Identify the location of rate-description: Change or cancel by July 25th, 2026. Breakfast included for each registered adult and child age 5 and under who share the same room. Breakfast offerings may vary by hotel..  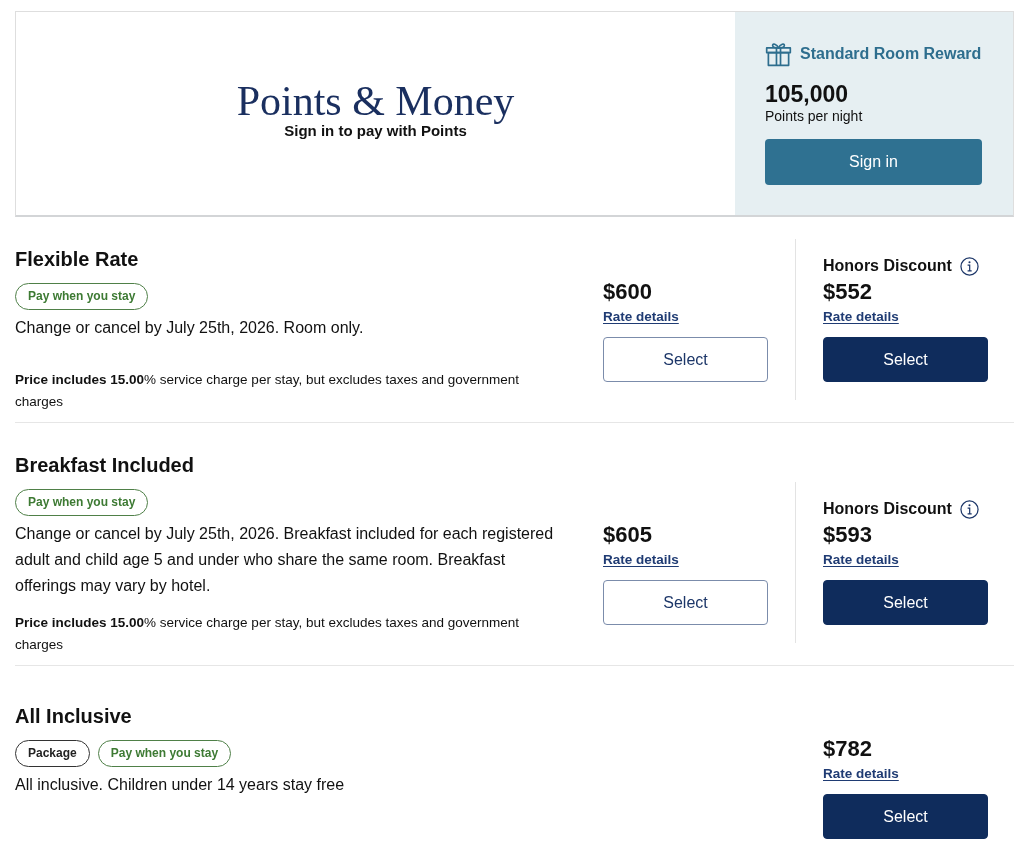
(285, 560).